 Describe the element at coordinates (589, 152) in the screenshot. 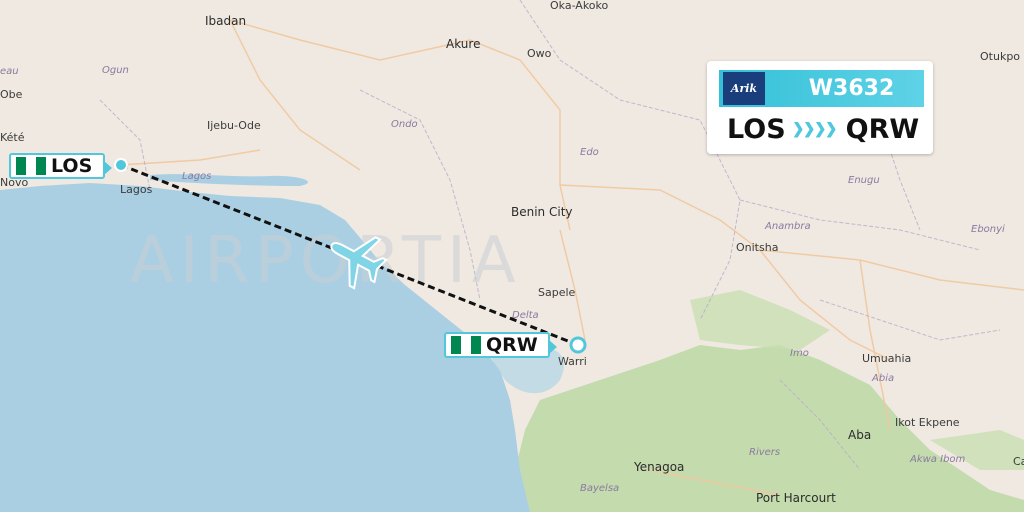

I see `region-label: Edo` at that location.